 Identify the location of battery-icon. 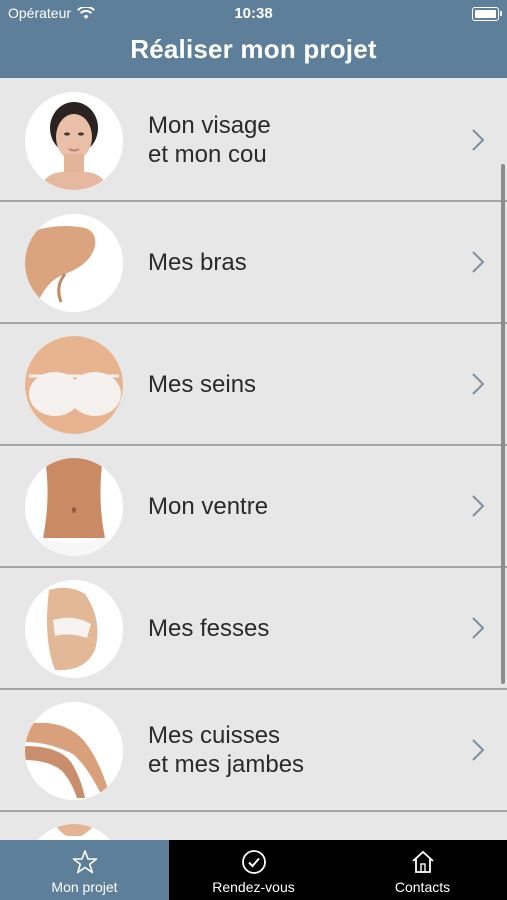
(487, 14).